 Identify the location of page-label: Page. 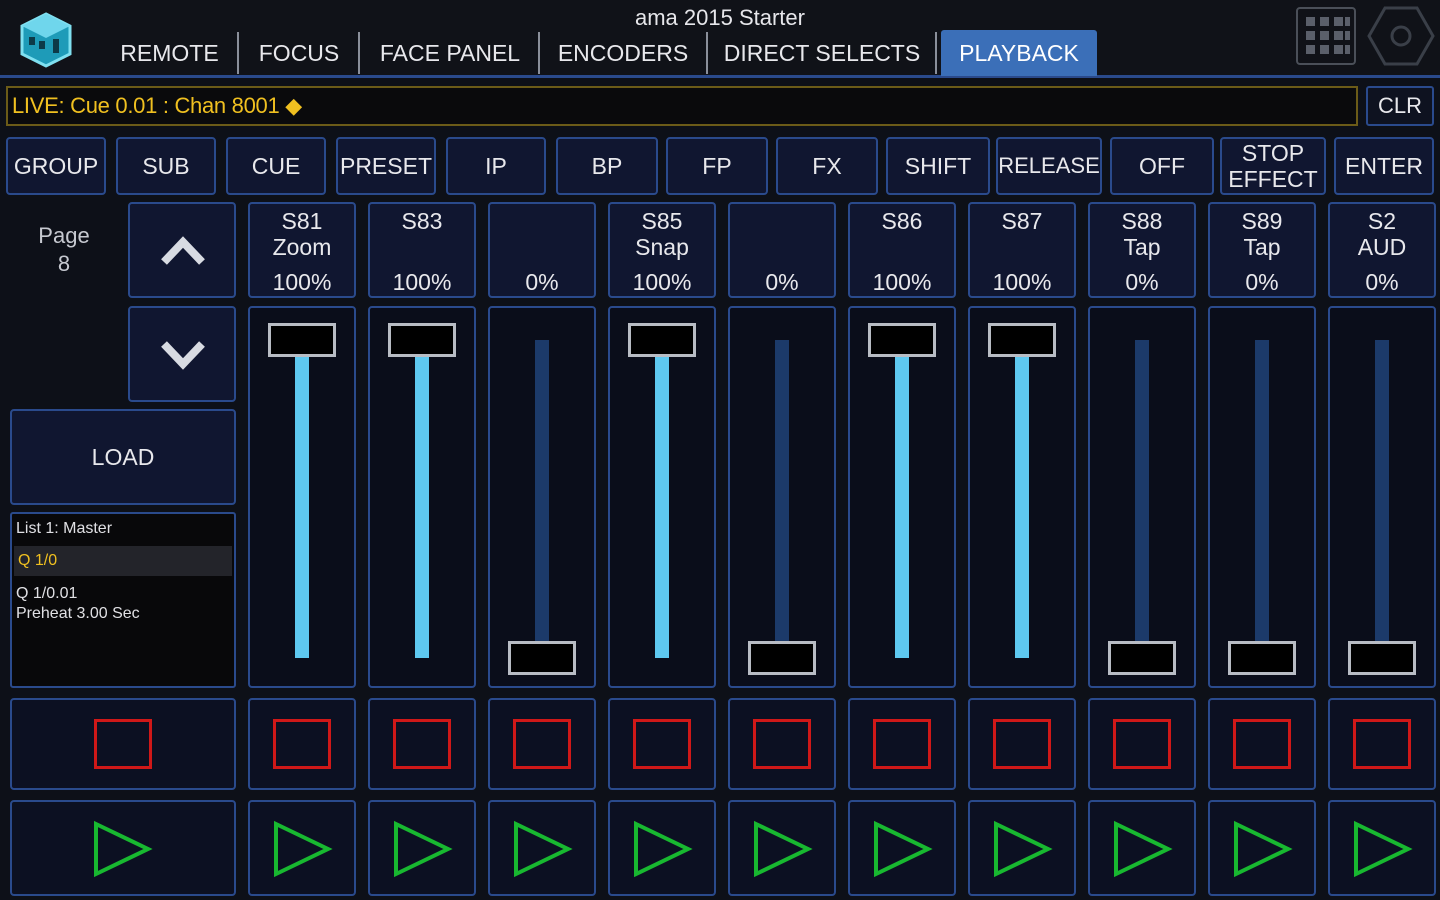
(64, 235).